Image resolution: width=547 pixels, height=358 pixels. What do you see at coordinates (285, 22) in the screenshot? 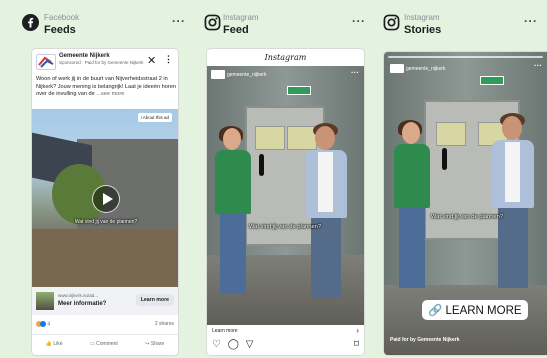
I see `instagram-feed-column-header: Instagram Feed ···` at bounding box center [285, 22].